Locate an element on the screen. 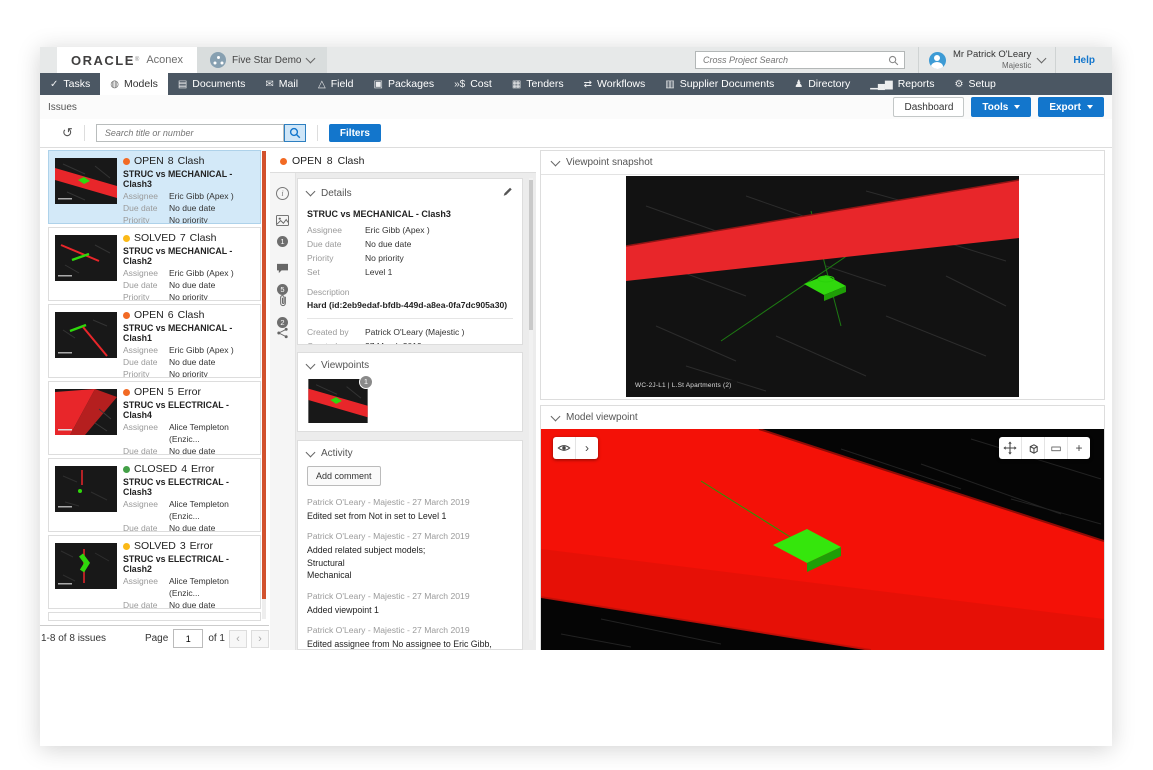 Image resolution: width=1153 pixels, height=770 pixels. details-tab-icon: i is located at coordinates (282, 192).